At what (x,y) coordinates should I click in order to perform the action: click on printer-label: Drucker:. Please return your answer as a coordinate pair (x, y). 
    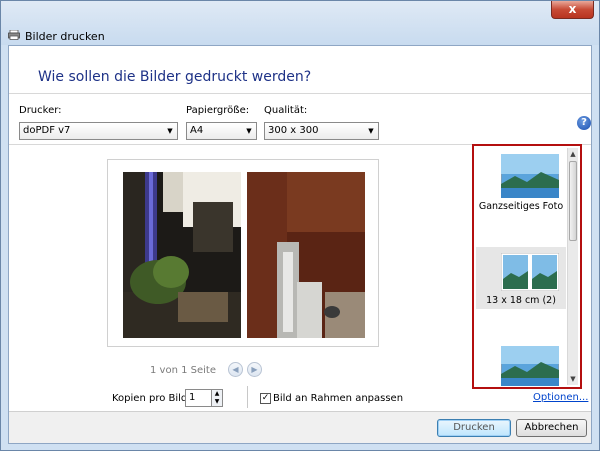
    Looking at the image, I should click on (40, 110).